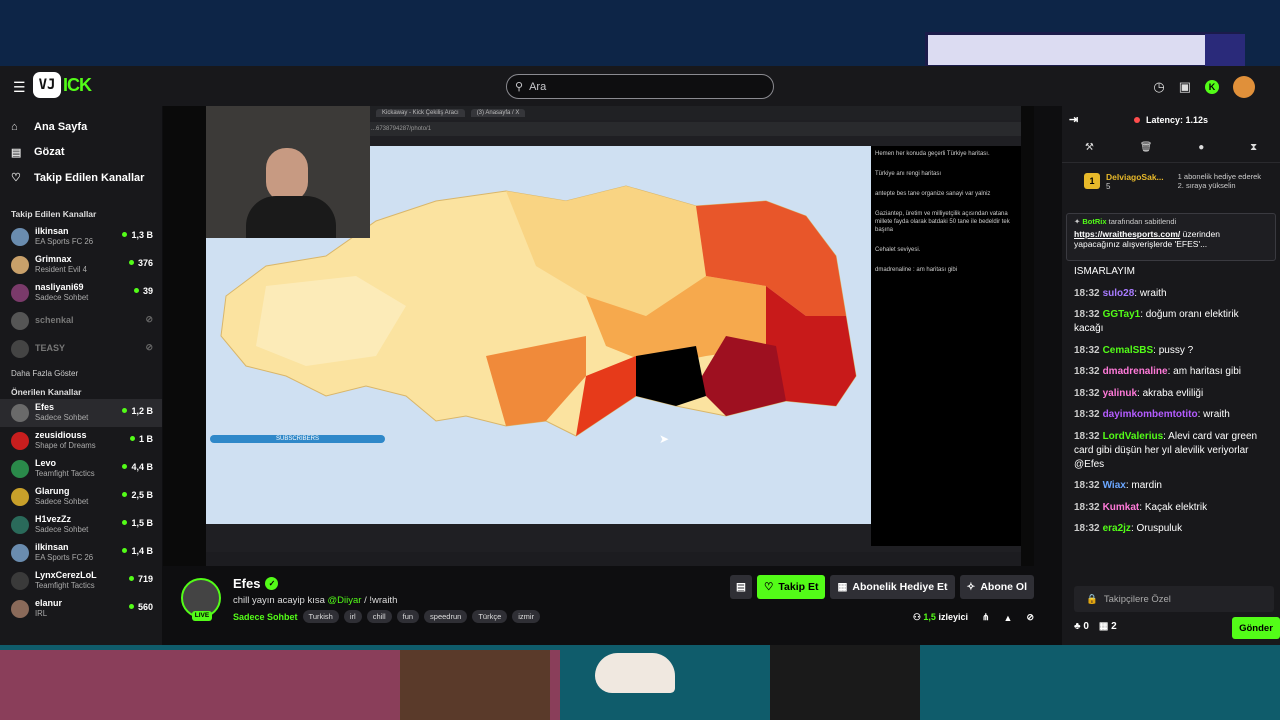 The height and width of the screenshot is (720, 1280). What do you see at coordinates (1256, 628) in the screenshot?
I see `send-button: Gönder` at bounding box center [1256, 628].